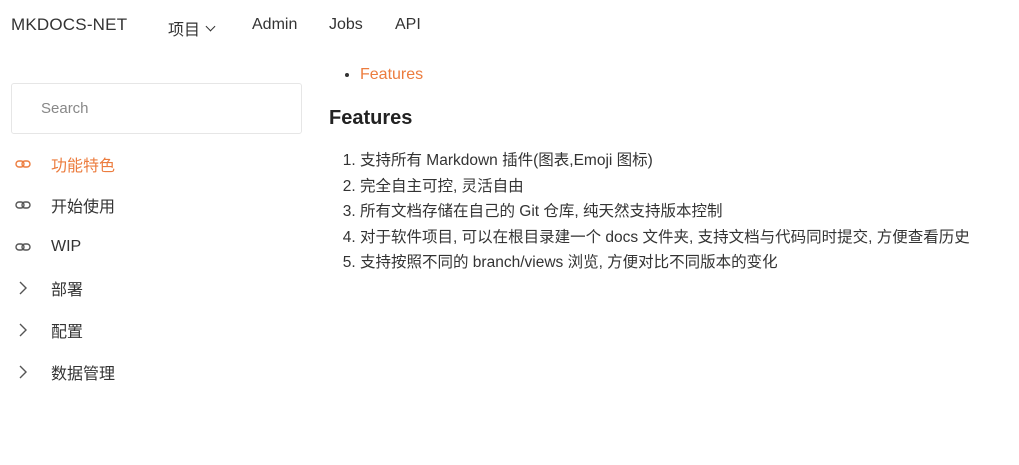 This screenshot has width=1019, height=465. What do you see at coordinates (184, 30) in the screenshot?
I see `nav-projects-label: 项目` at bounding box center [184, 30].